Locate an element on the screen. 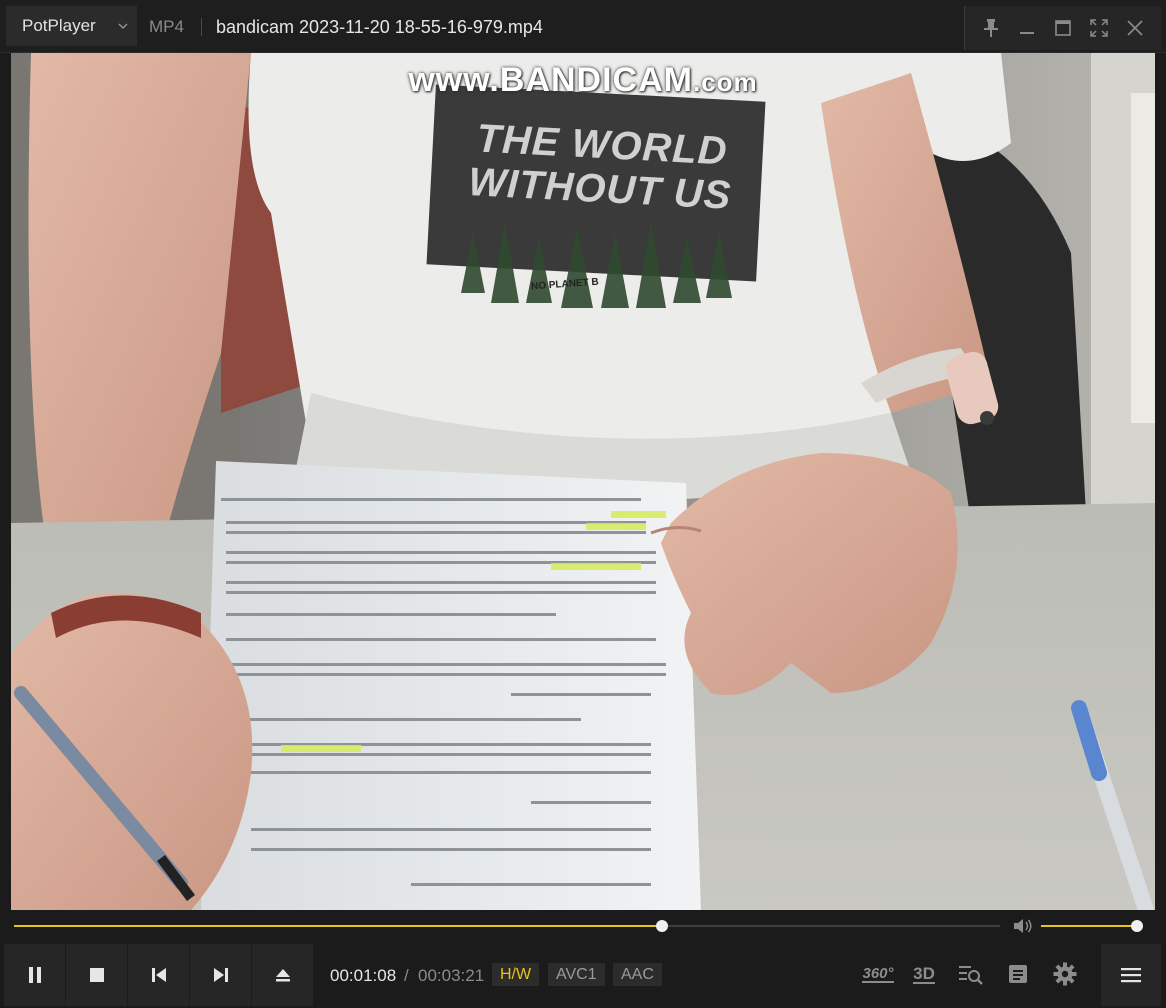  maximize-button is located at coordinates (1063, 28).